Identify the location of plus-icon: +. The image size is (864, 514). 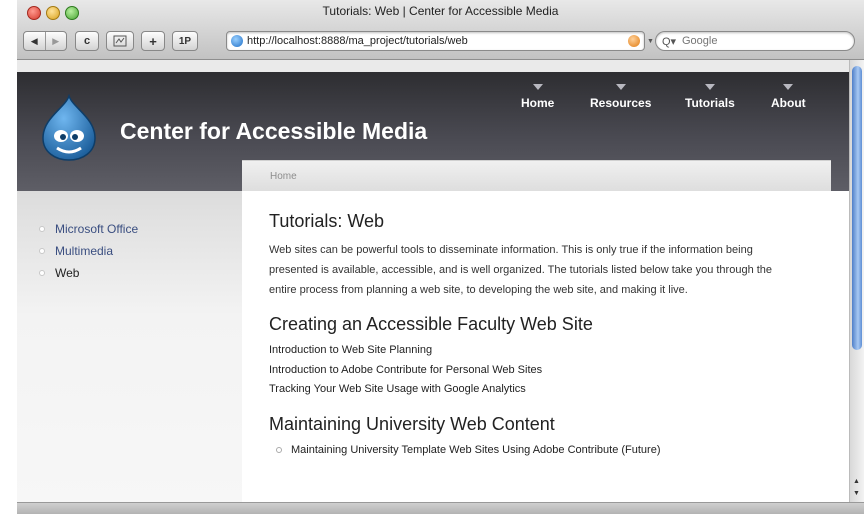
(153, 41).